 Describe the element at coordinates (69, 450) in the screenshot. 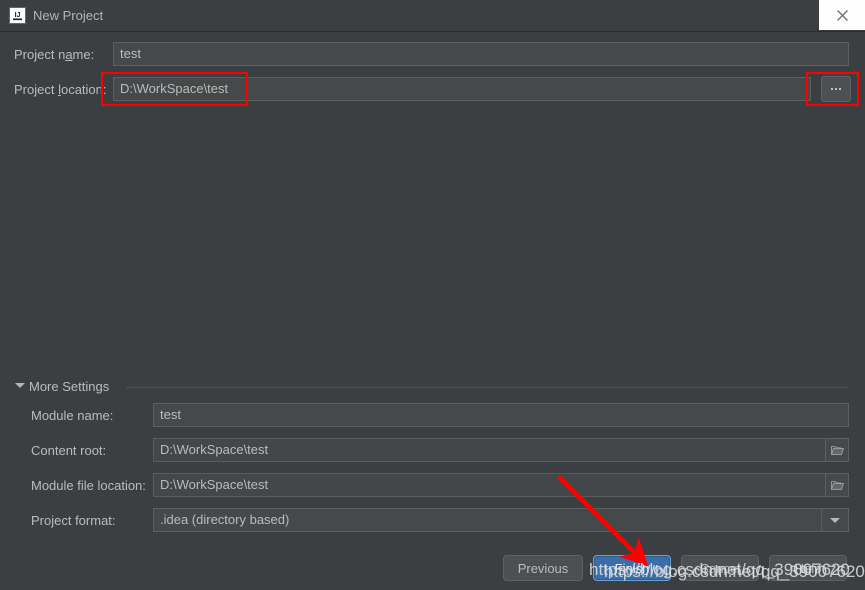

I see `content-root-label: Content root:` at that location.